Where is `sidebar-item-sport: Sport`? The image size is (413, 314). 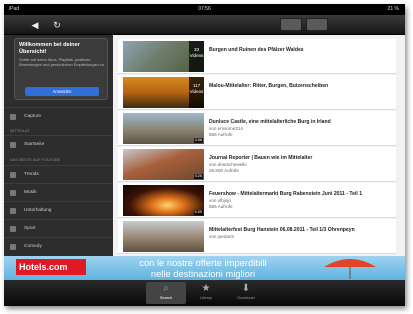
sidebar-item-sport: Sport is located at coordinates (58, 228).